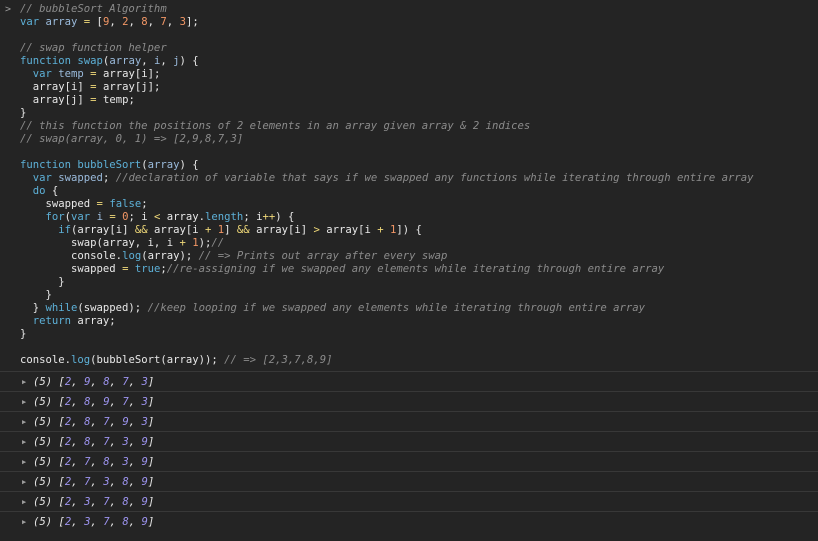 The image size is (818, 541). What do you see at coordinates (409, 461) in the screenshot?
I see `console-output-row: ▶ (5) [2, 7, 8, 3, 9]` at bounding box center [409, 461].